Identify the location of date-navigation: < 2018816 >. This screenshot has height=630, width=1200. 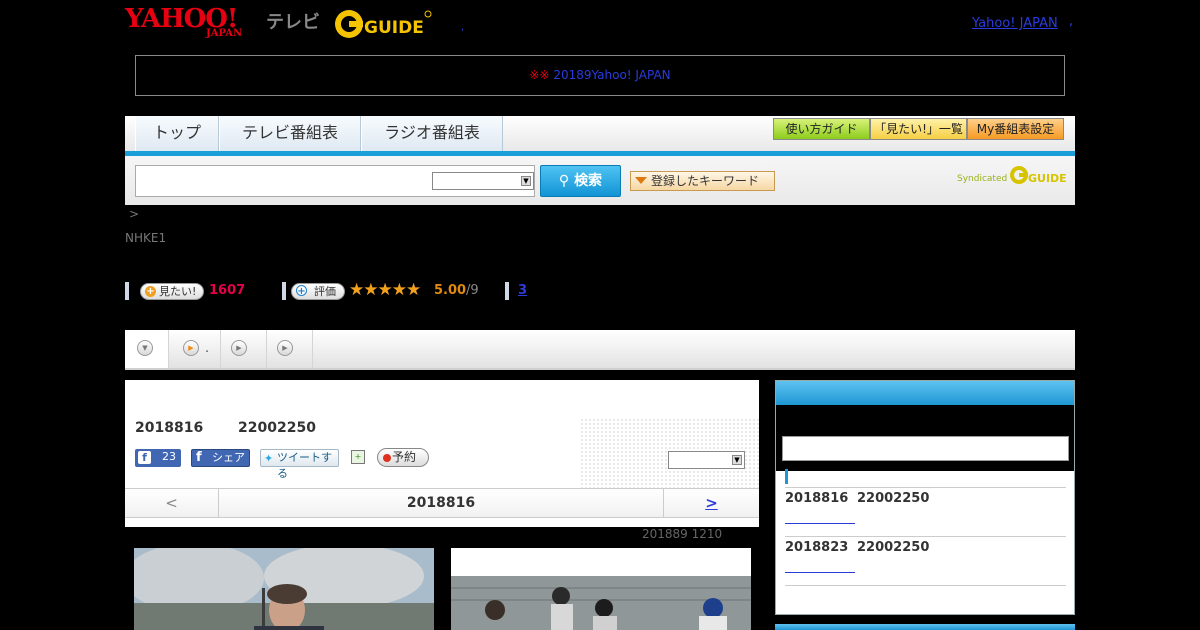
(442, 503).